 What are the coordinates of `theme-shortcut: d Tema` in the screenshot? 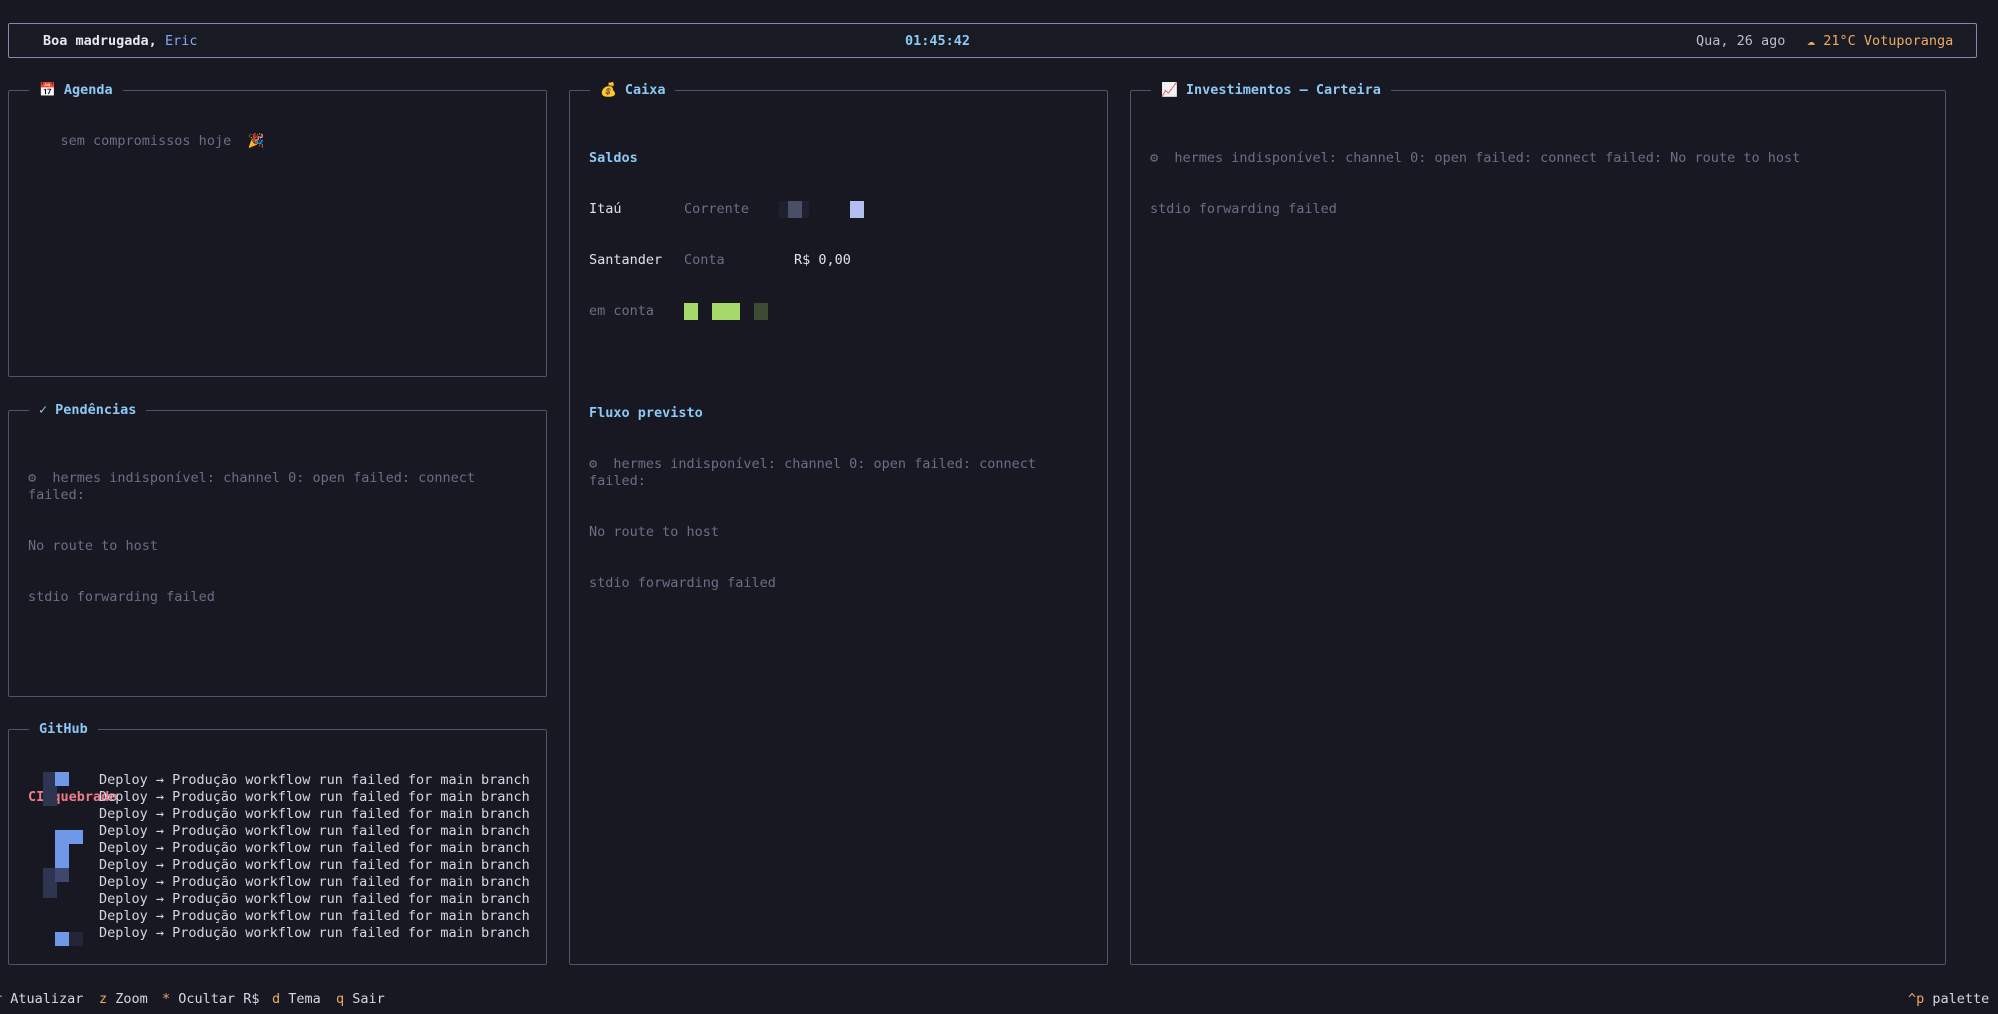 It's located at (296, 999).